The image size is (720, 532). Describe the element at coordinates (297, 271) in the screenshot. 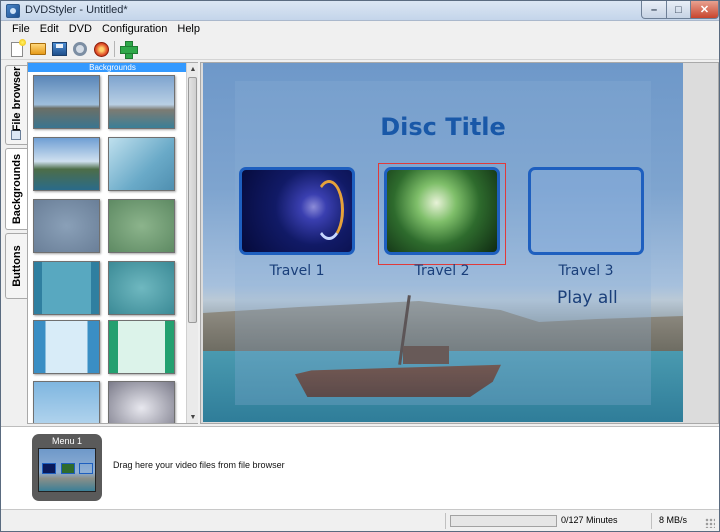

I see `chapter-label-1: Travel 1` at that location.